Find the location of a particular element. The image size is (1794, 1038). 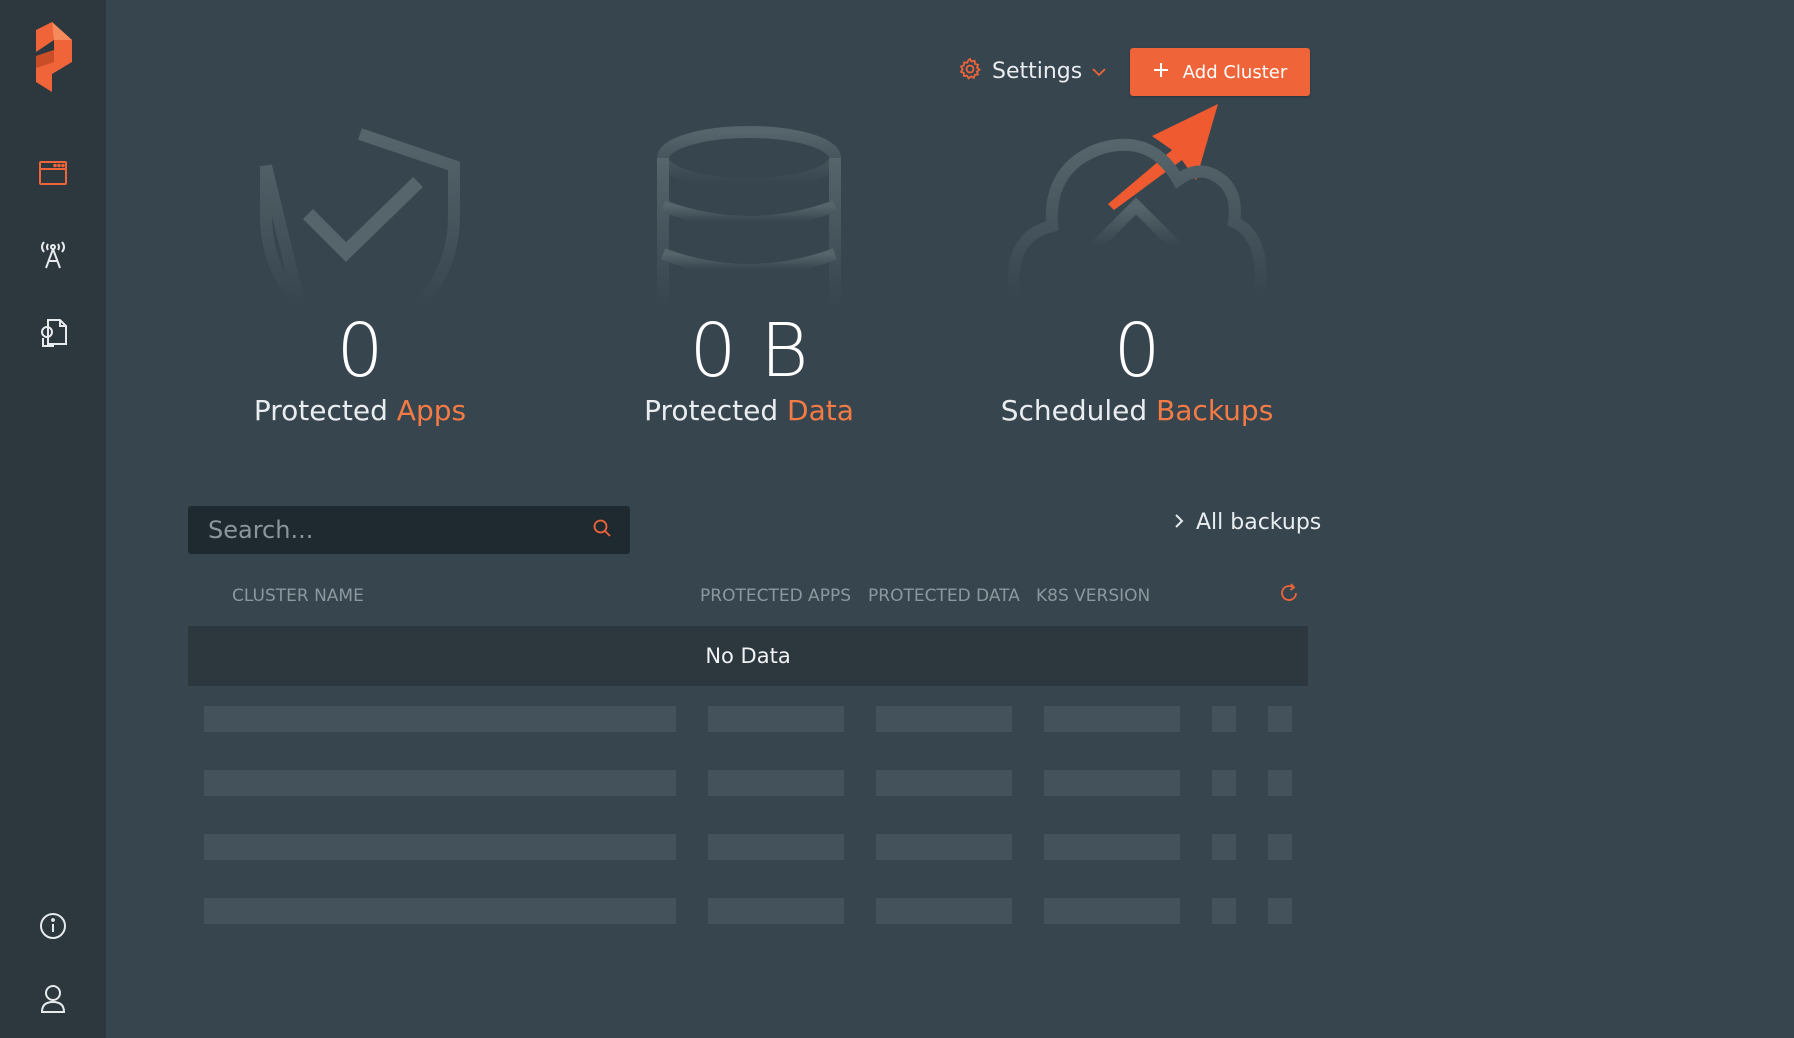

stat-protected-data: 0 B Protected Data is located at coordinates (749, 277).